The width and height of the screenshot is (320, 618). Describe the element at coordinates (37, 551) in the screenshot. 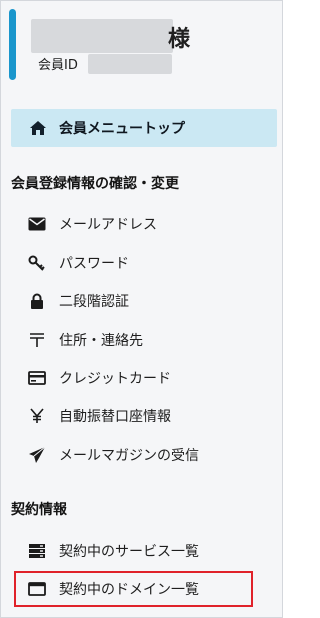

I see `server-icon` at that location.